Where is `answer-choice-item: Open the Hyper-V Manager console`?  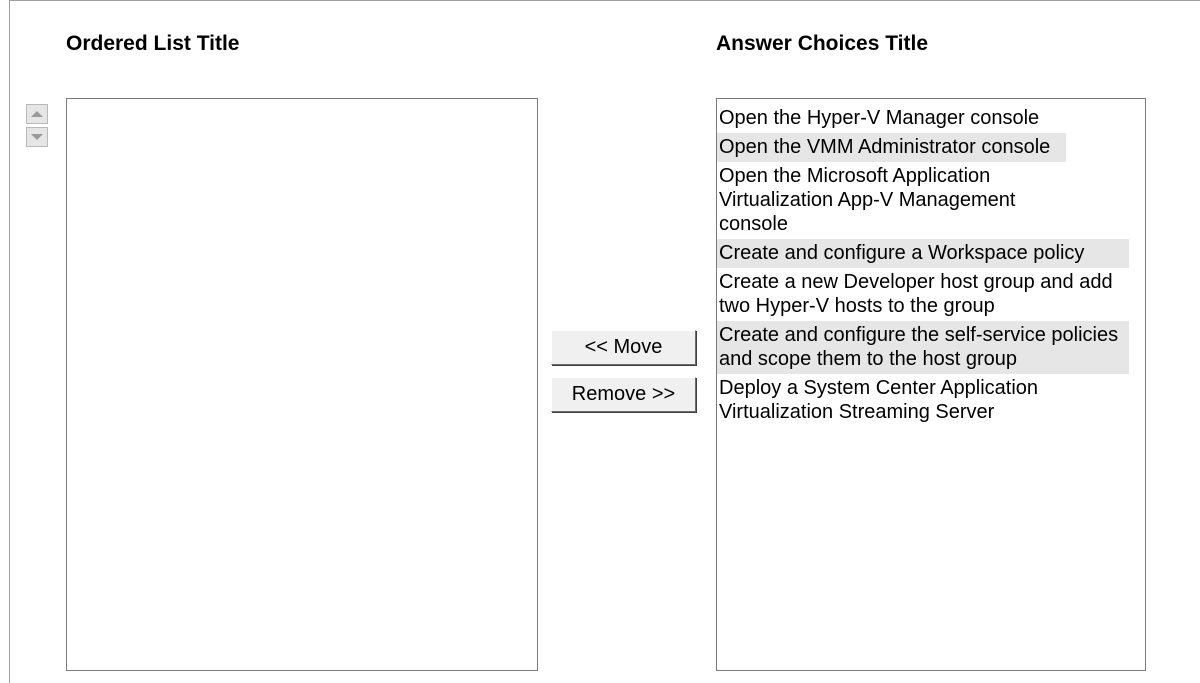
answer-choice-item: Open the Hyper-V Manager console is located at coordinates (931, 118).